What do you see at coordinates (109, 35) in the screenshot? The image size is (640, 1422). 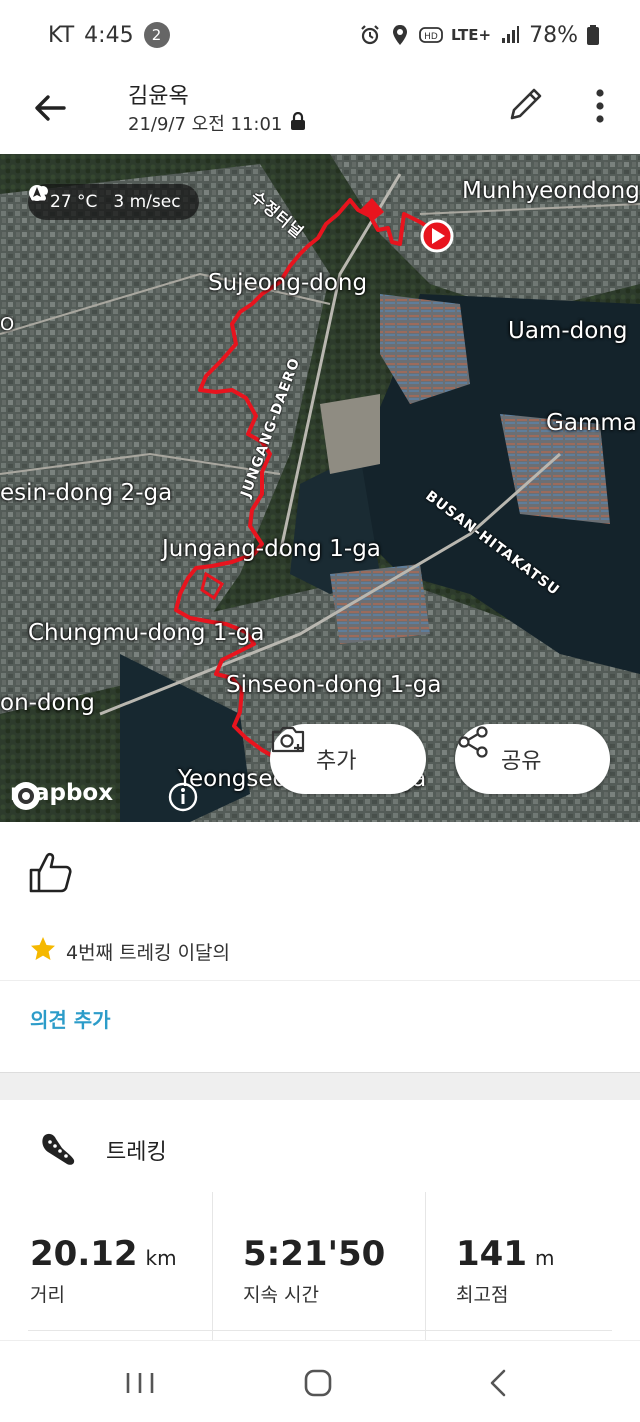 I see `clock: 4:45` at bounding box center [109, 35].